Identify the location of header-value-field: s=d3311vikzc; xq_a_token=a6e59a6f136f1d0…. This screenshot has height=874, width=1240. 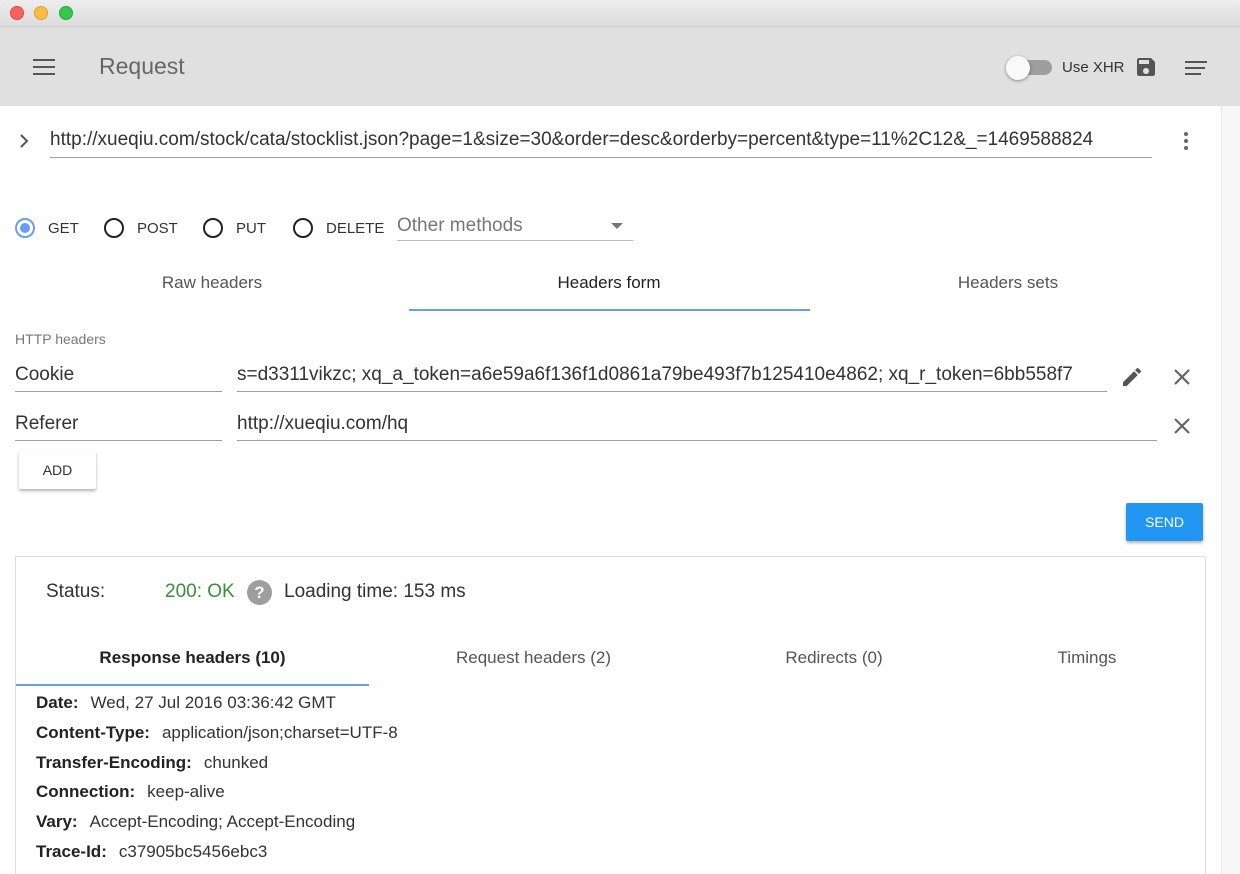
(672, 377).